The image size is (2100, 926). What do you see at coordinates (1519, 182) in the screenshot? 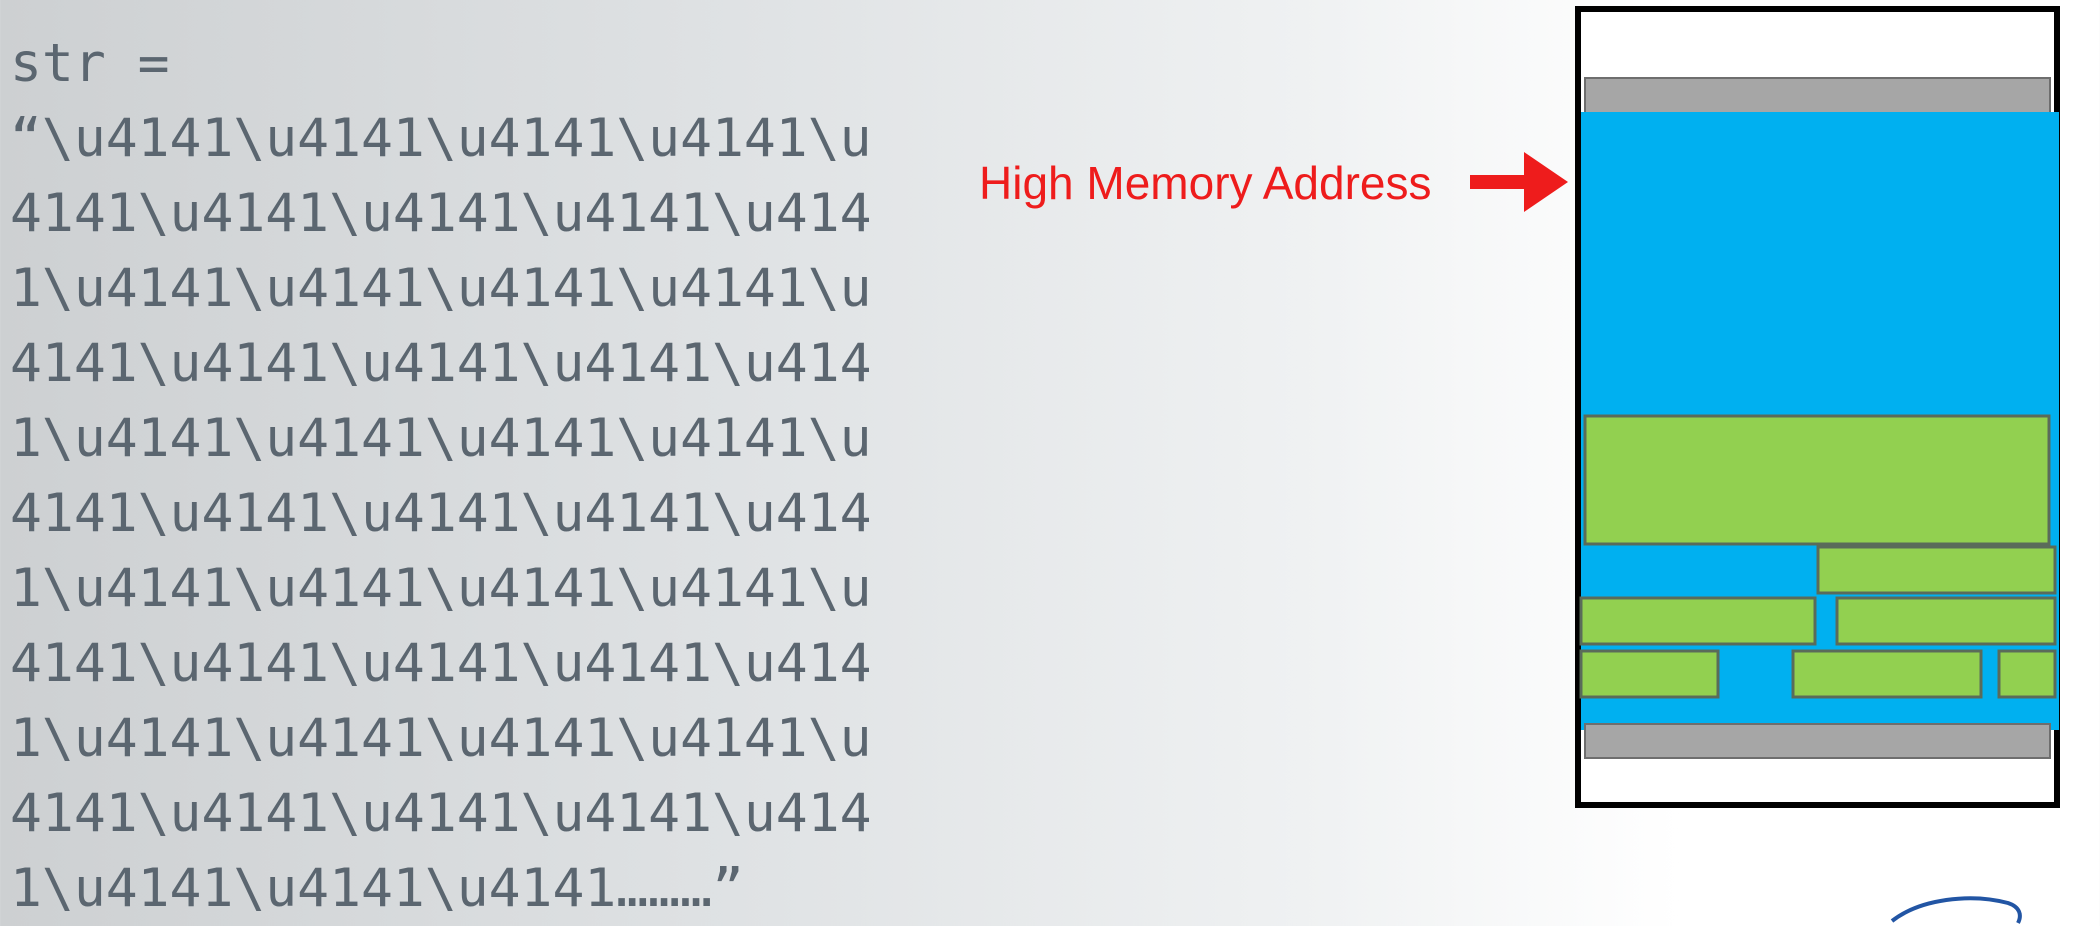
I see `right-arrow-icon` at bounding box center [1519, 182].